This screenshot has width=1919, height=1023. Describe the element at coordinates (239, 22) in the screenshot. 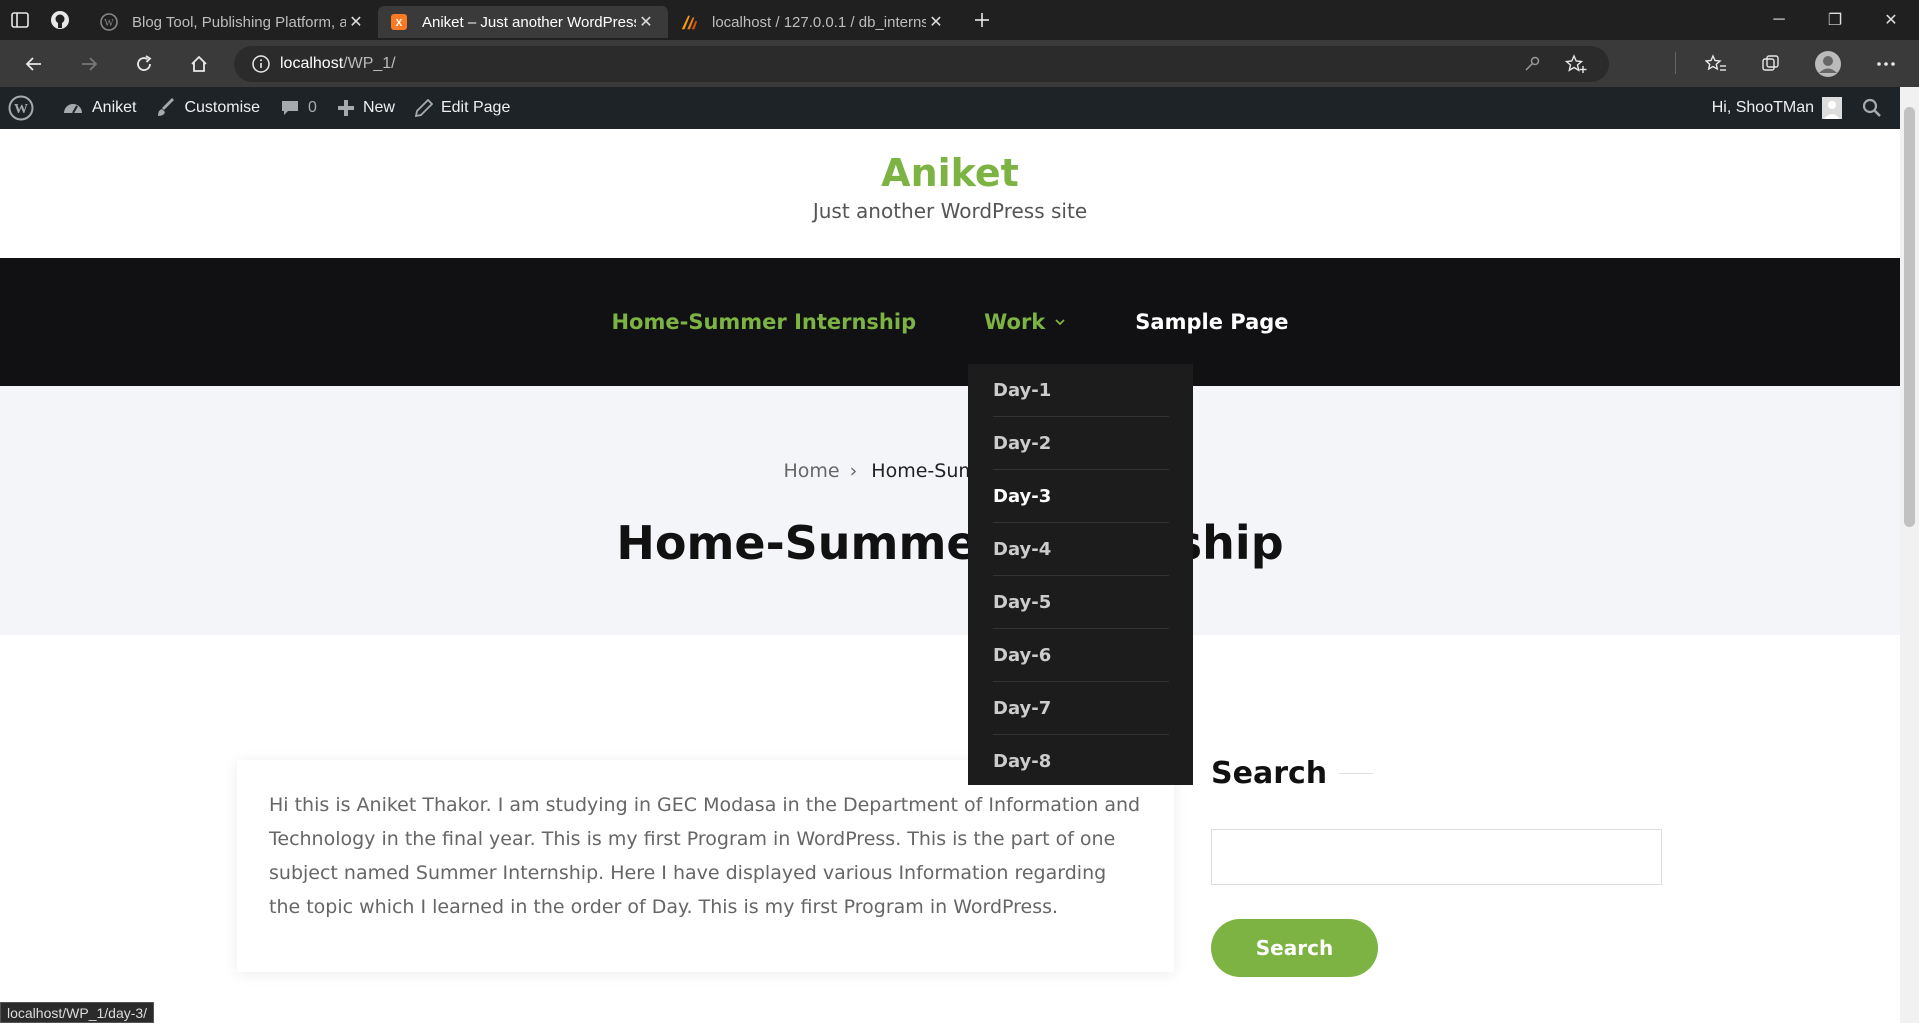

I see `tab-title: Blog Tool, Publishing Platform, and CMS` at that location.